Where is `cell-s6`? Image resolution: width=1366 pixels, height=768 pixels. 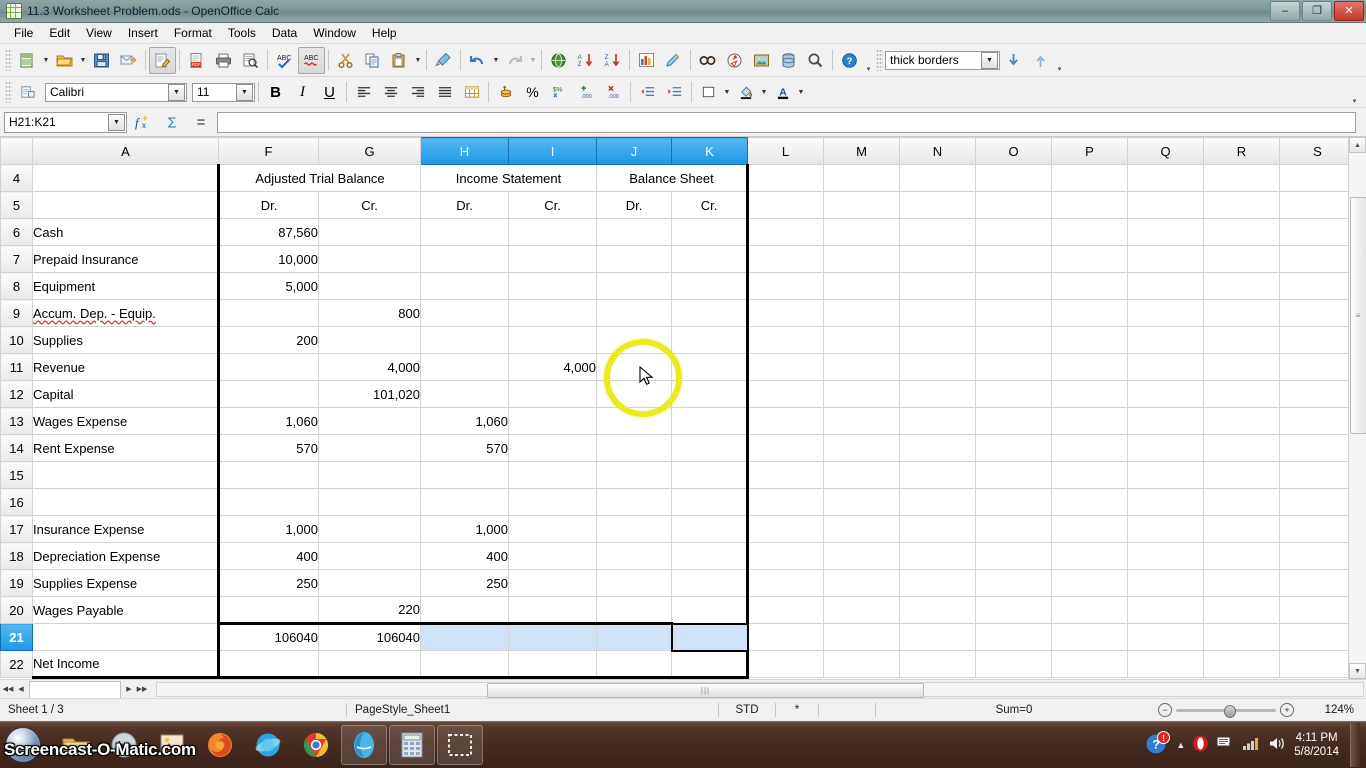 cell-s6 is located at coordinates (1317, 232).